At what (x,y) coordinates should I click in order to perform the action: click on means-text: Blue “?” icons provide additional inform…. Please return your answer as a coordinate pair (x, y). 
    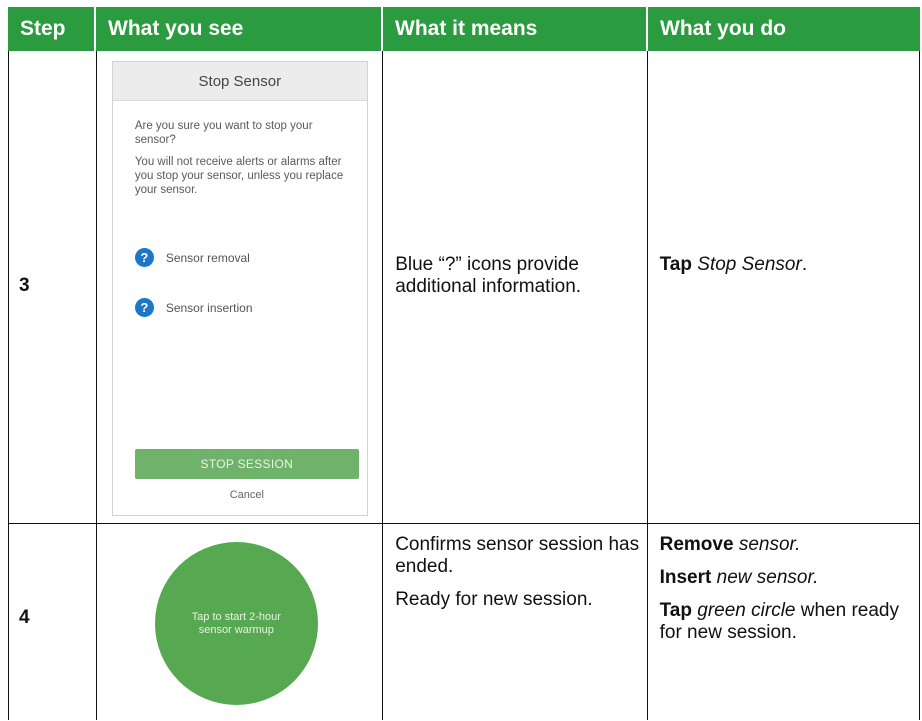
    Looking at the image, I should click on (488, 275).